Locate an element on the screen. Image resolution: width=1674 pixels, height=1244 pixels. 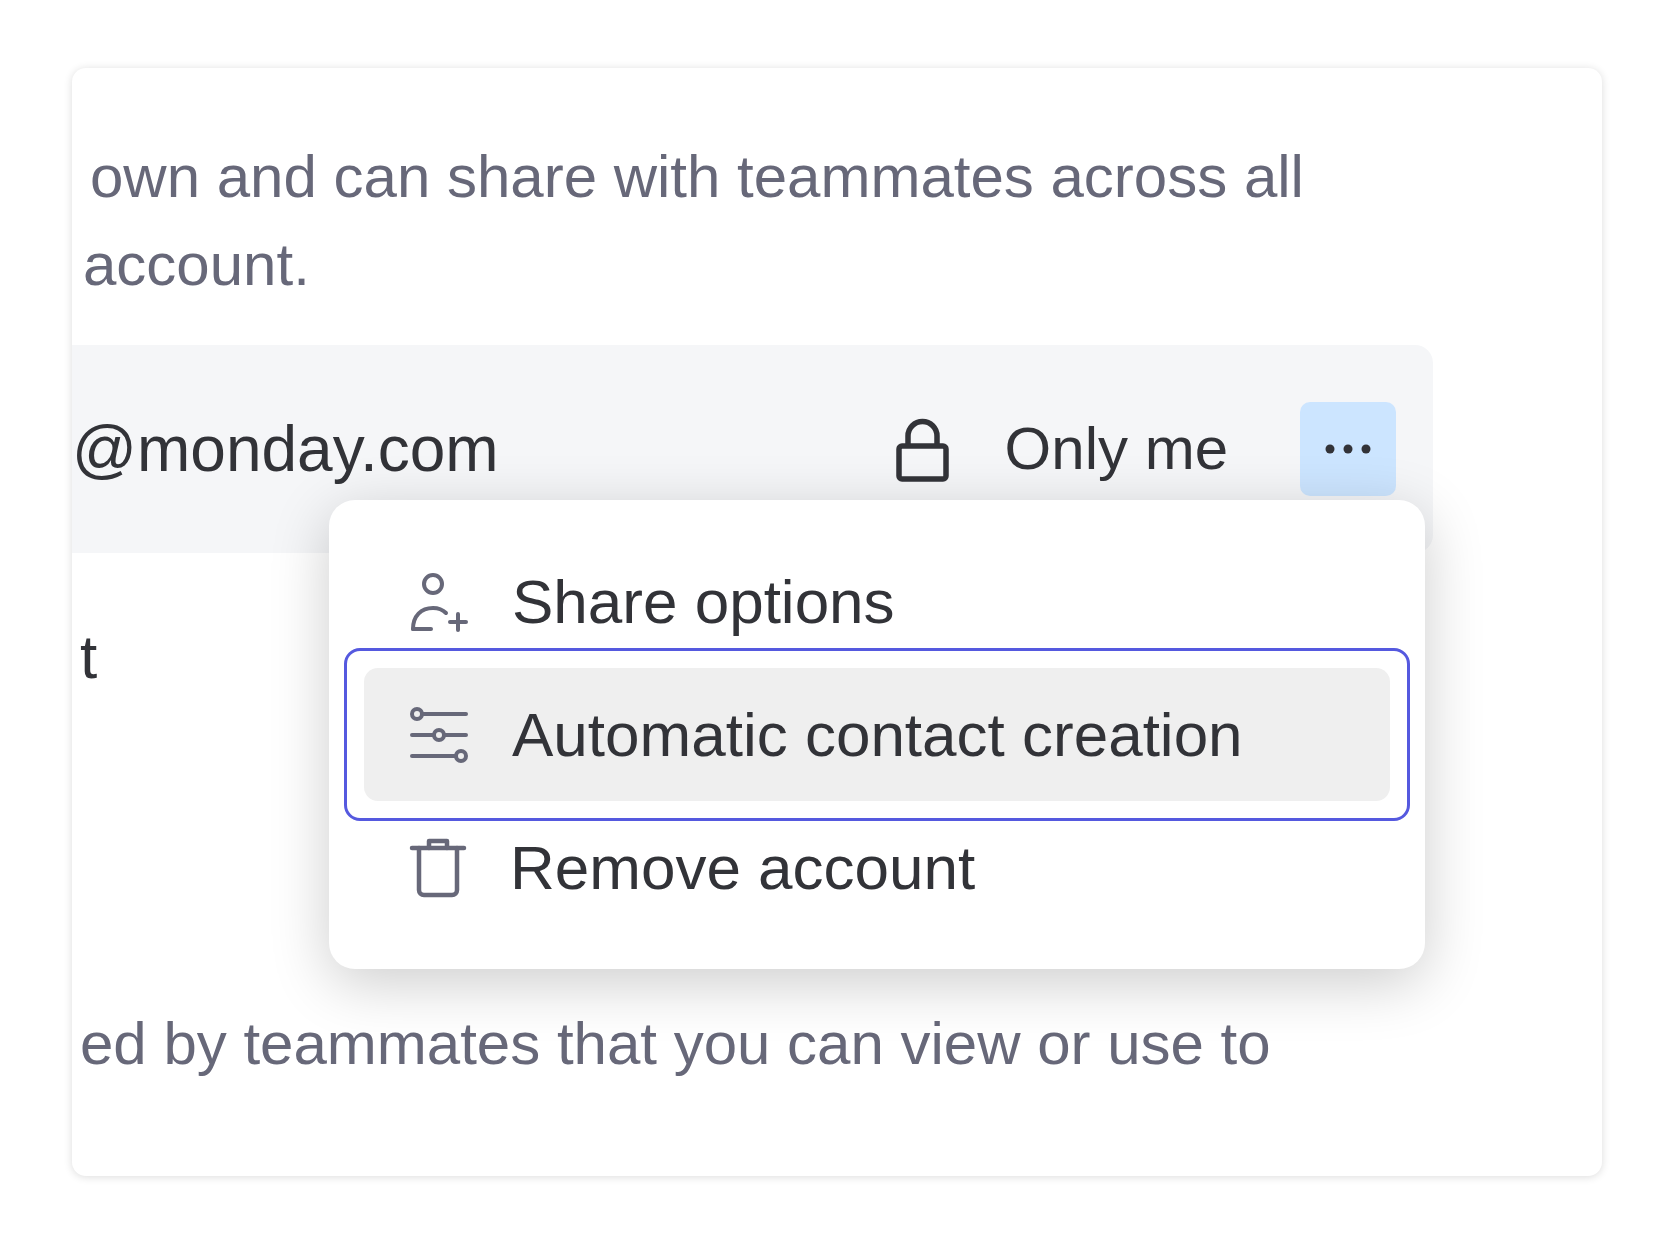
menu-item: Automatic contact creation is located at coordinates (877, 734).